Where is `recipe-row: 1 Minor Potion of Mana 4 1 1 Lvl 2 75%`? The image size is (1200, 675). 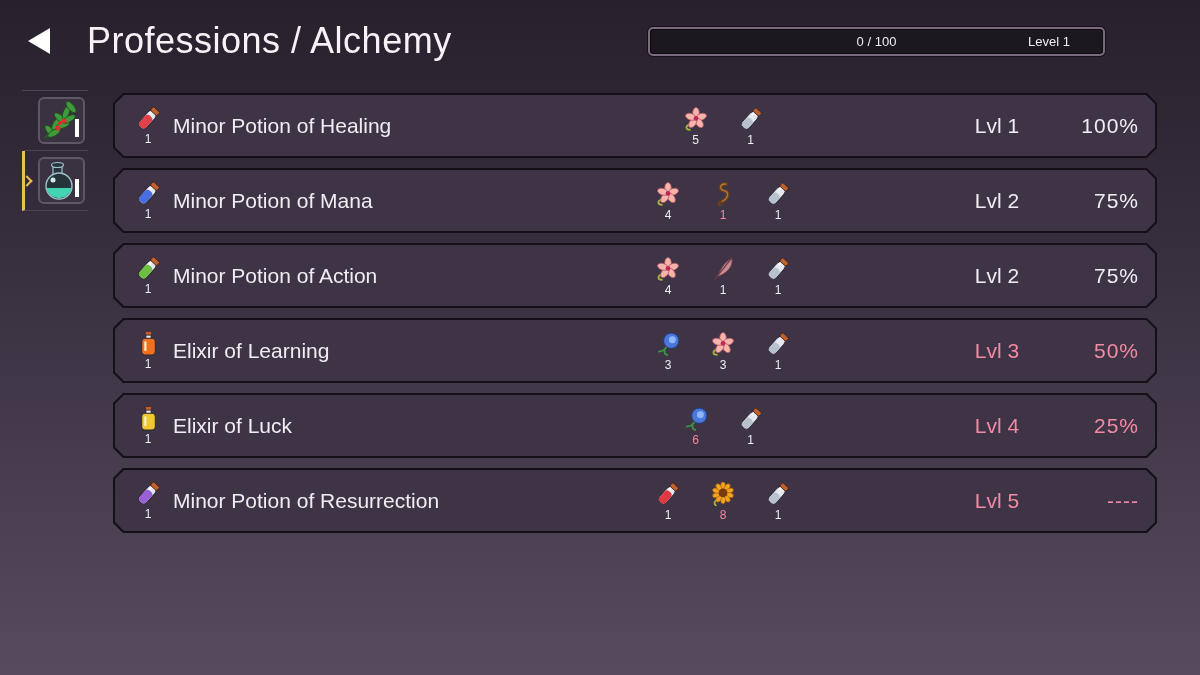 recipe-row: 1 Minor Potion of Mana 4 1 1 Lvl 2 75% is located at coordinates (635, 200).